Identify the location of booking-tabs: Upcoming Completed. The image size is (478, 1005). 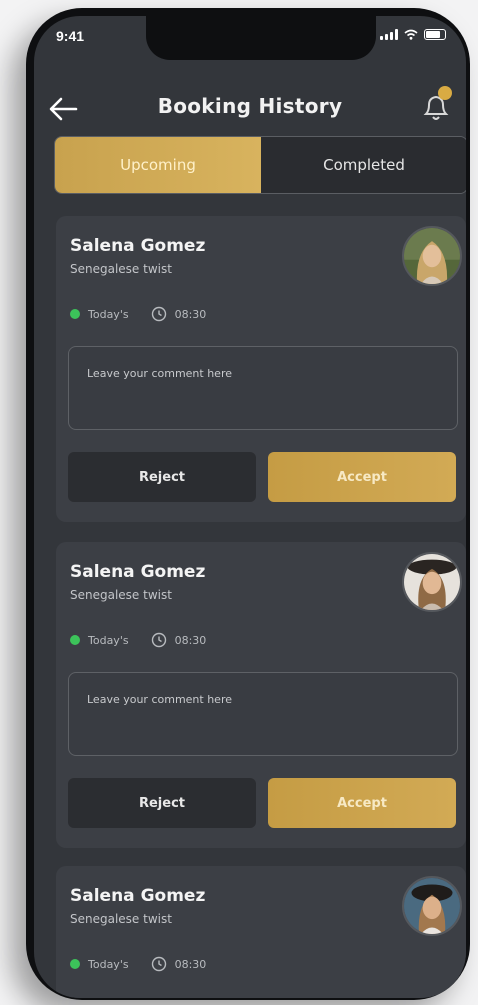
(260, 165).